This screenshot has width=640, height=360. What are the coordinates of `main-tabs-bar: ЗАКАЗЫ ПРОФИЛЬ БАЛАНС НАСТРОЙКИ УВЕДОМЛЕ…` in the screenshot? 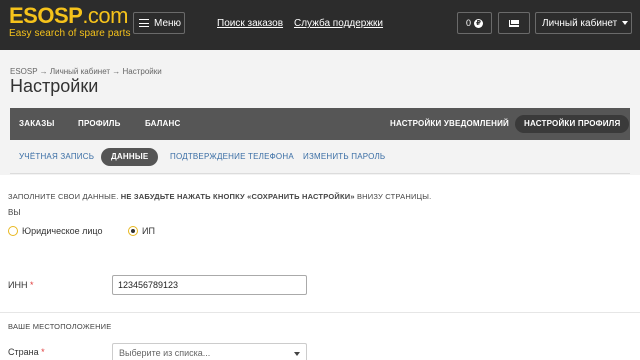 It's located at (320, 124).